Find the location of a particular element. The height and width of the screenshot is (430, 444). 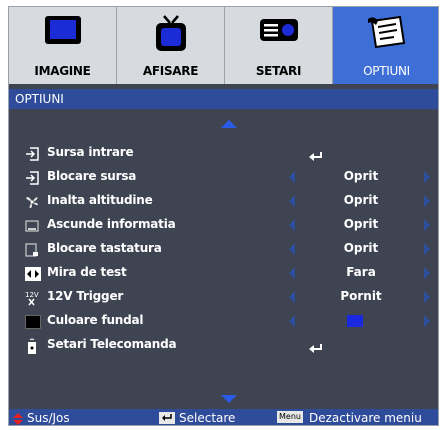

projector-icon is located at coordinates (279, 32).